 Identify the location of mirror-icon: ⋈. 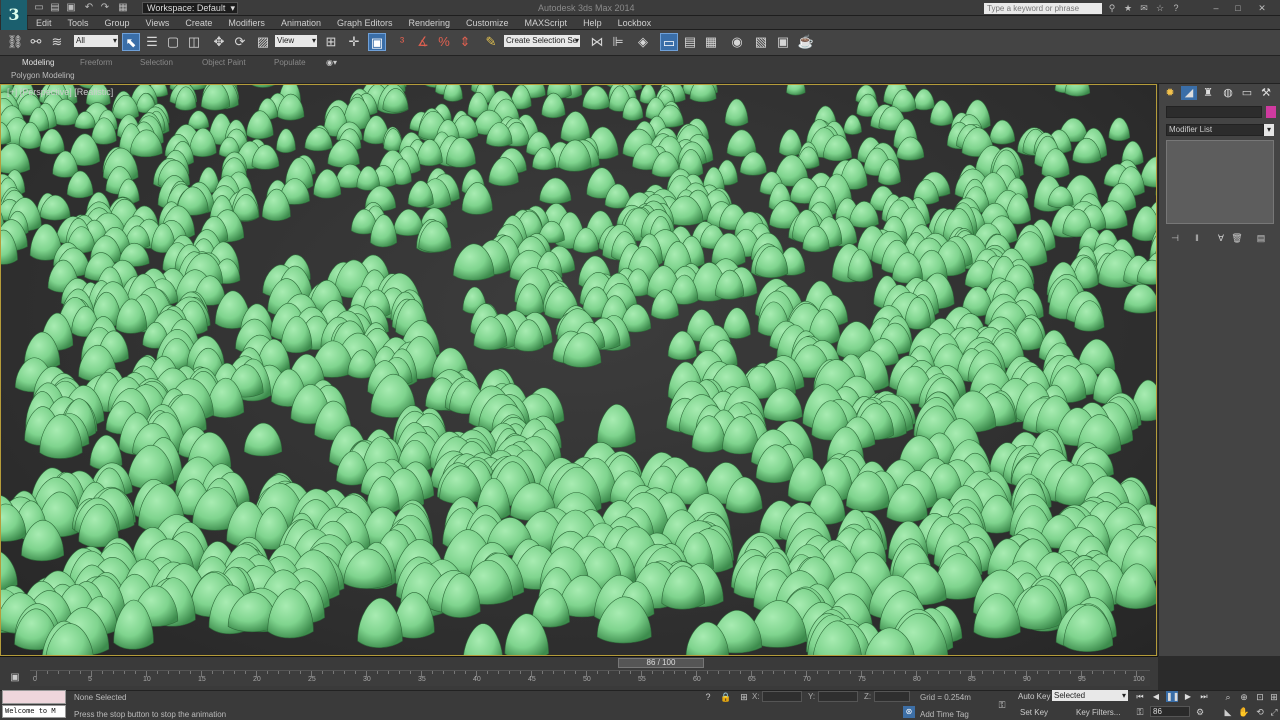
(597, 42).